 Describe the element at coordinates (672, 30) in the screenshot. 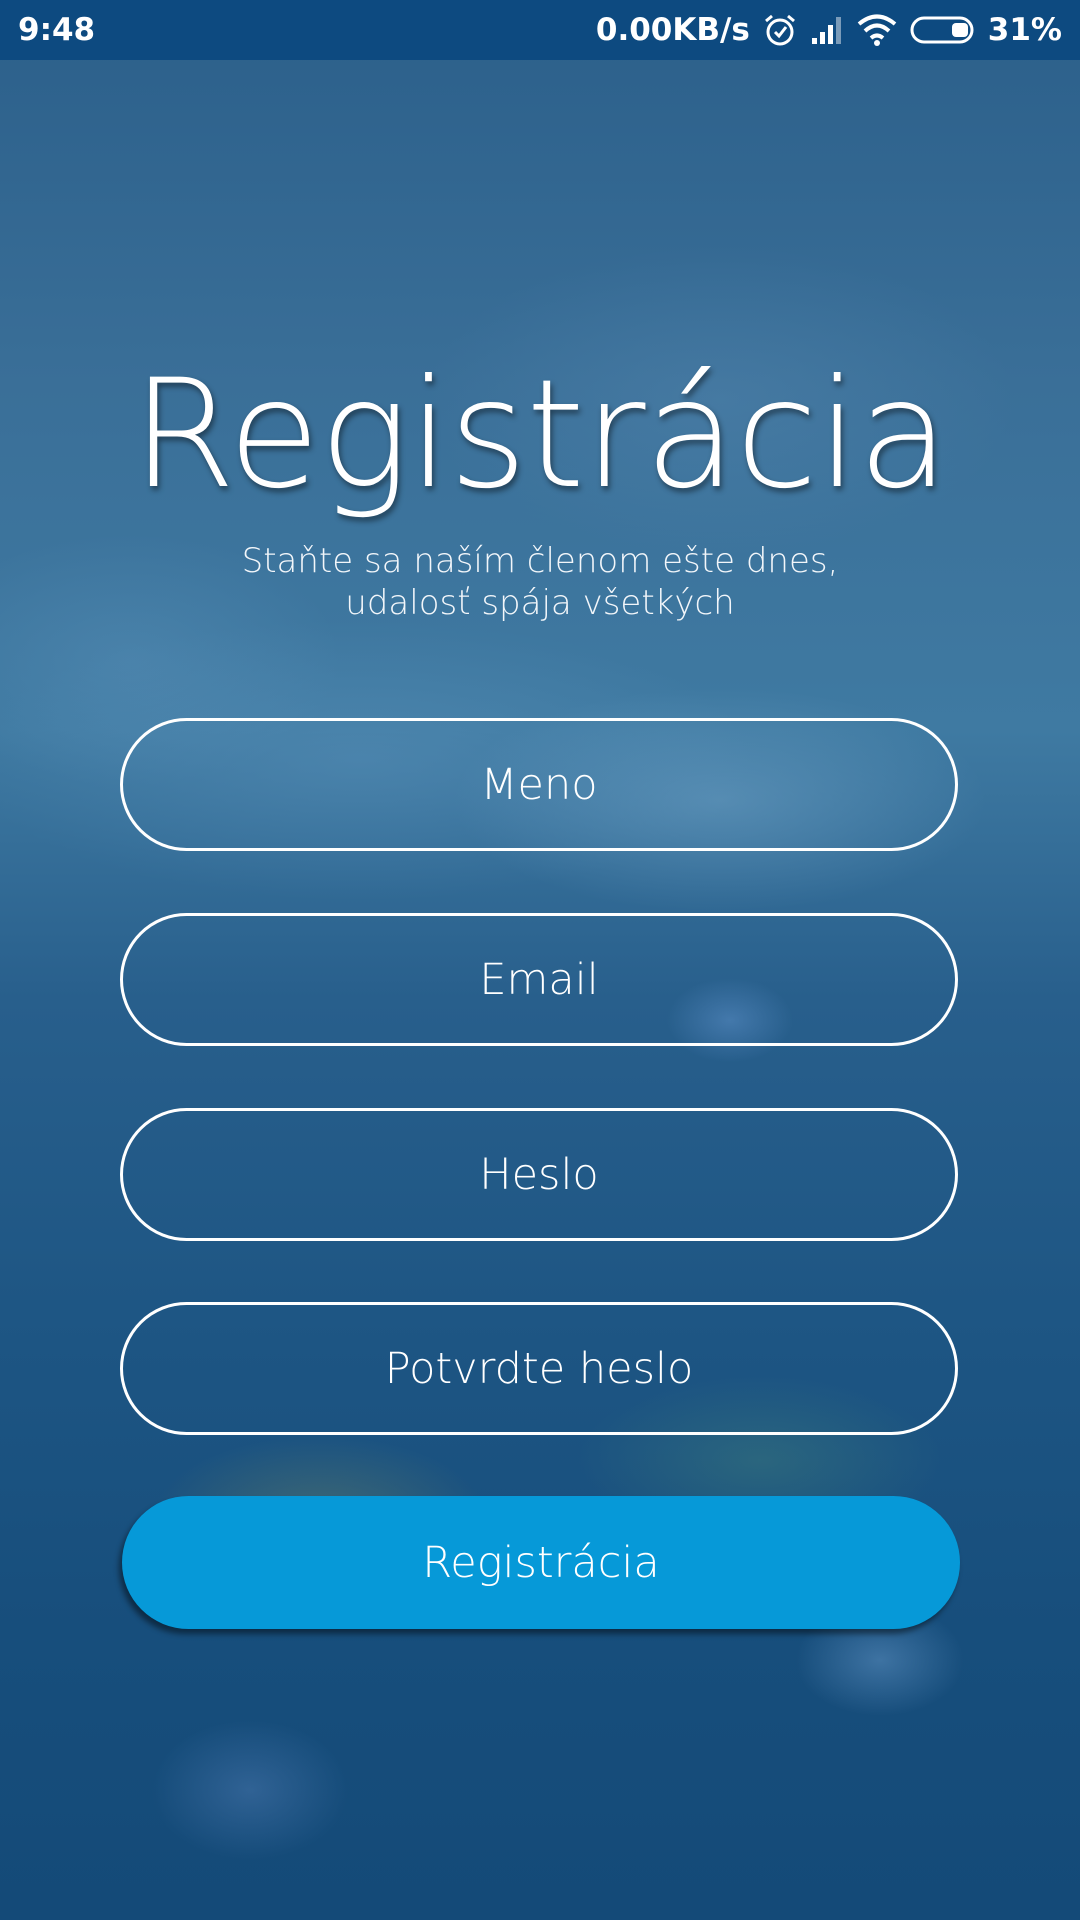

I see `network-speed: 0.00KB/s` at that location.